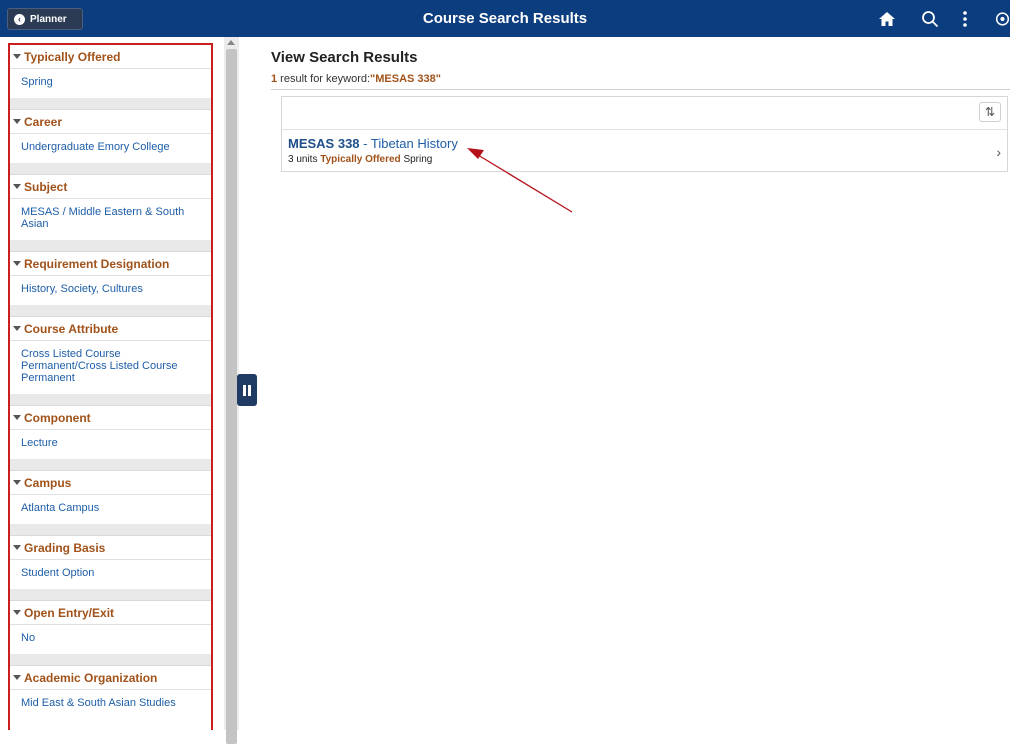  I want to click on top-banner: ‹ Planner Course Search Results, so click(505, 18).